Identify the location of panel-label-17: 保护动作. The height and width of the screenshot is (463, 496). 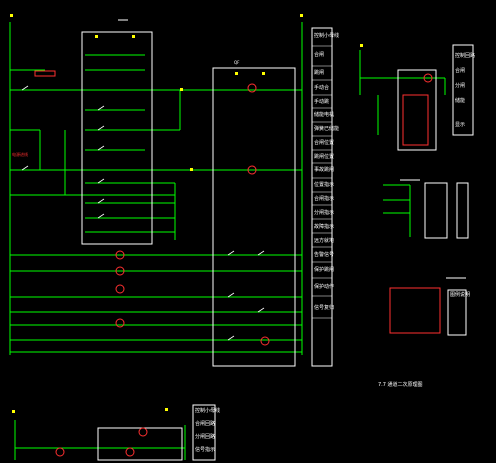
(324, 287).